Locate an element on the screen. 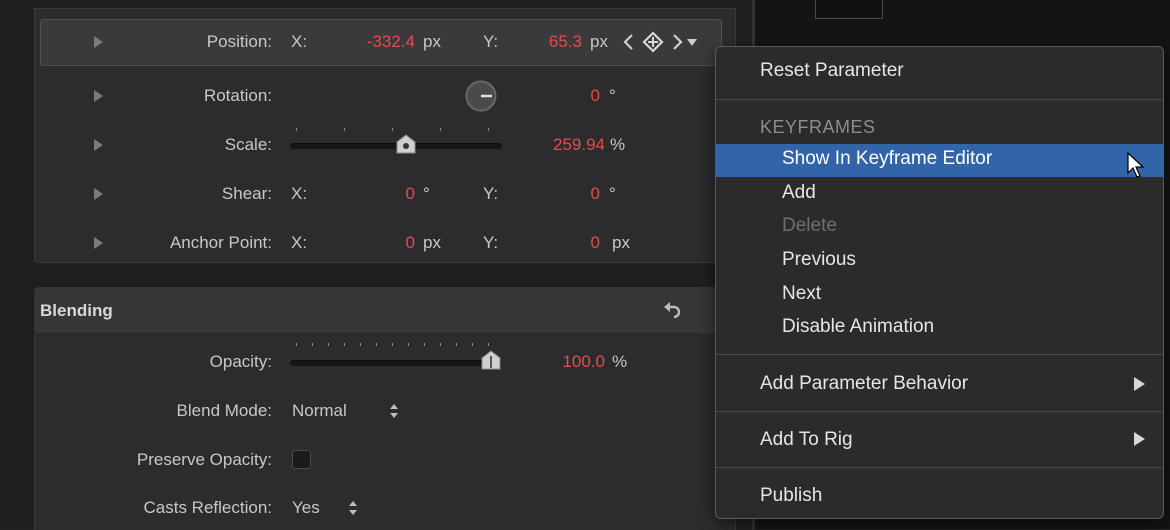 The image size is (1170, 530). position-y-unit: px is located at coordinates (599, 41).